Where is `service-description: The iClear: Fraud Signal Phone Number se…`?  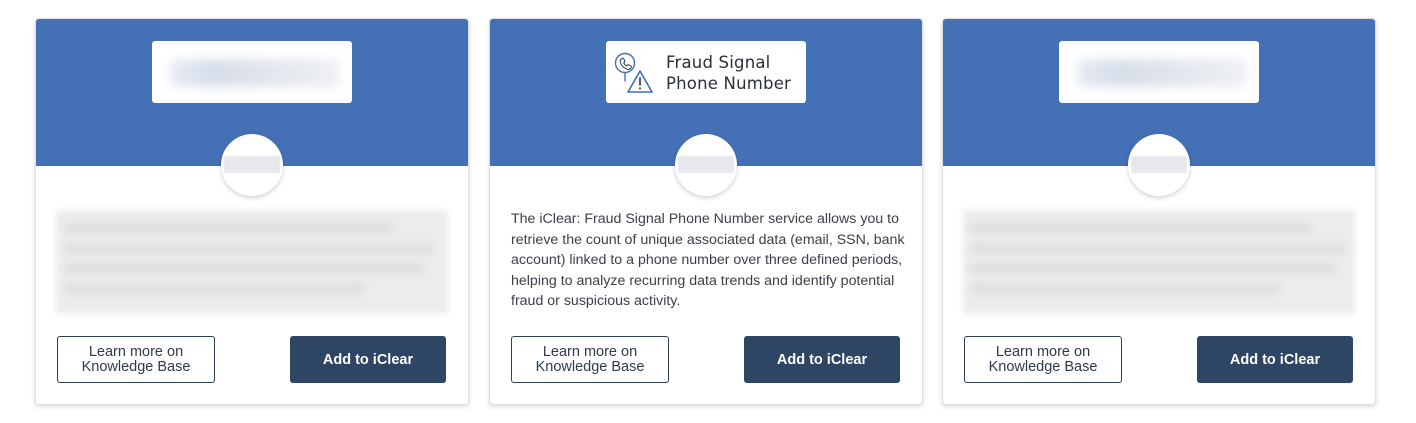
service-description: The iClear: Fraud Signal Phone Number se… is located at coordinates (708, 260).